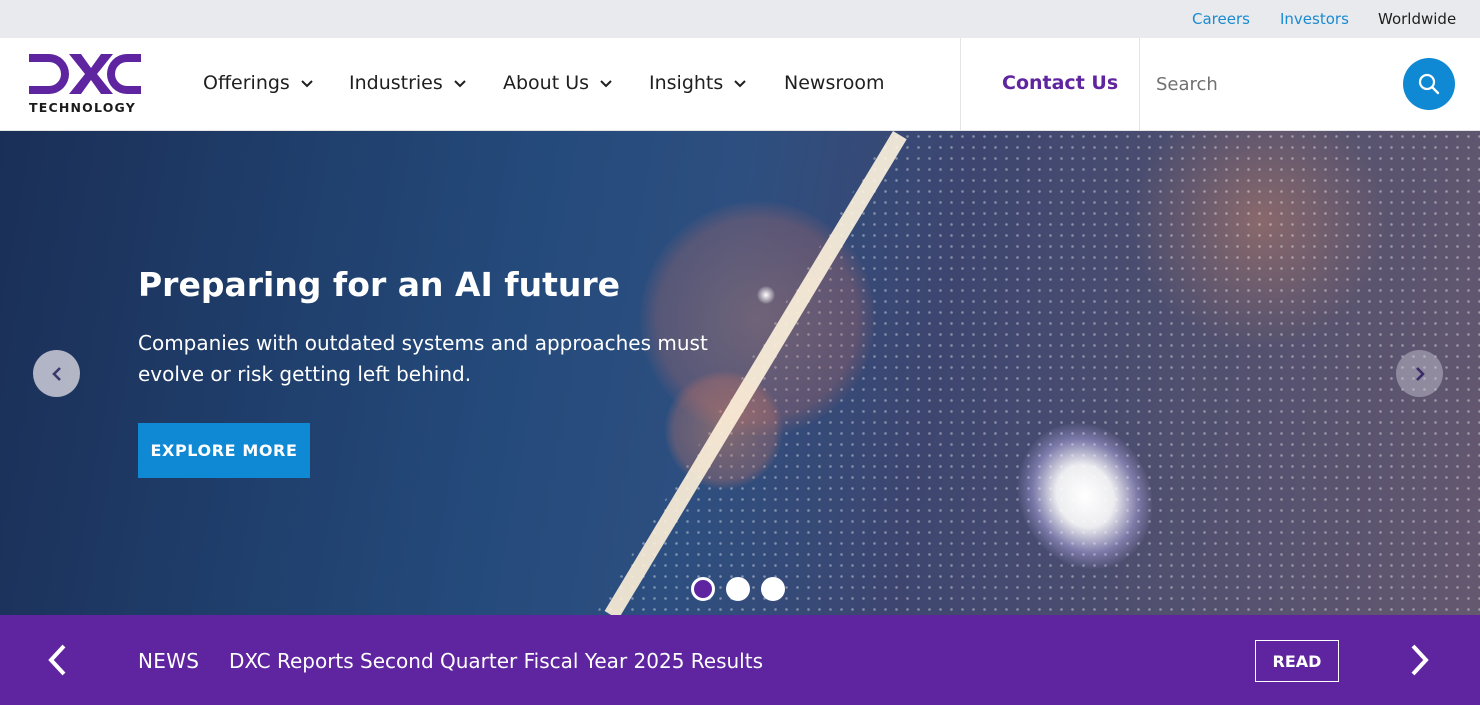 This screenshot has width=1480, height=705. I want to click on news-next-button, so click(1419, 660).